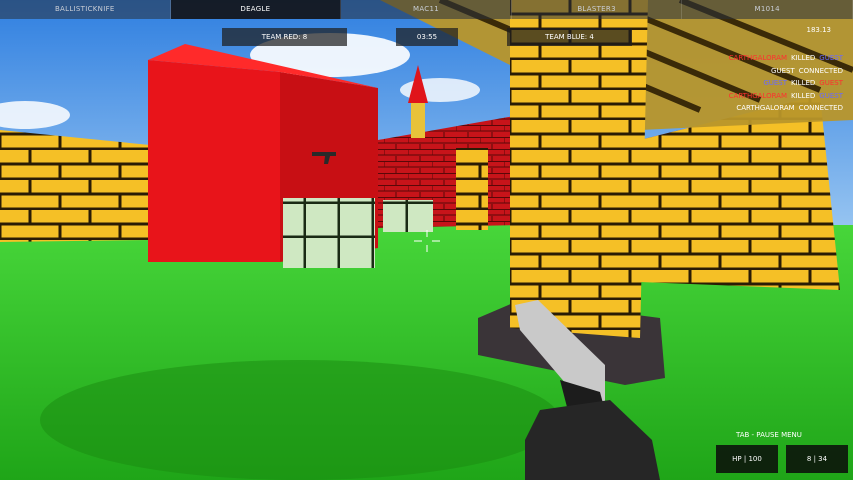 This screenshot has width=853, height=480. What do you see at coordinates (256, 9) in the screenshot?
I see `weapon-tab-deagle: DEAGLE` at bounding box center [256, 9].